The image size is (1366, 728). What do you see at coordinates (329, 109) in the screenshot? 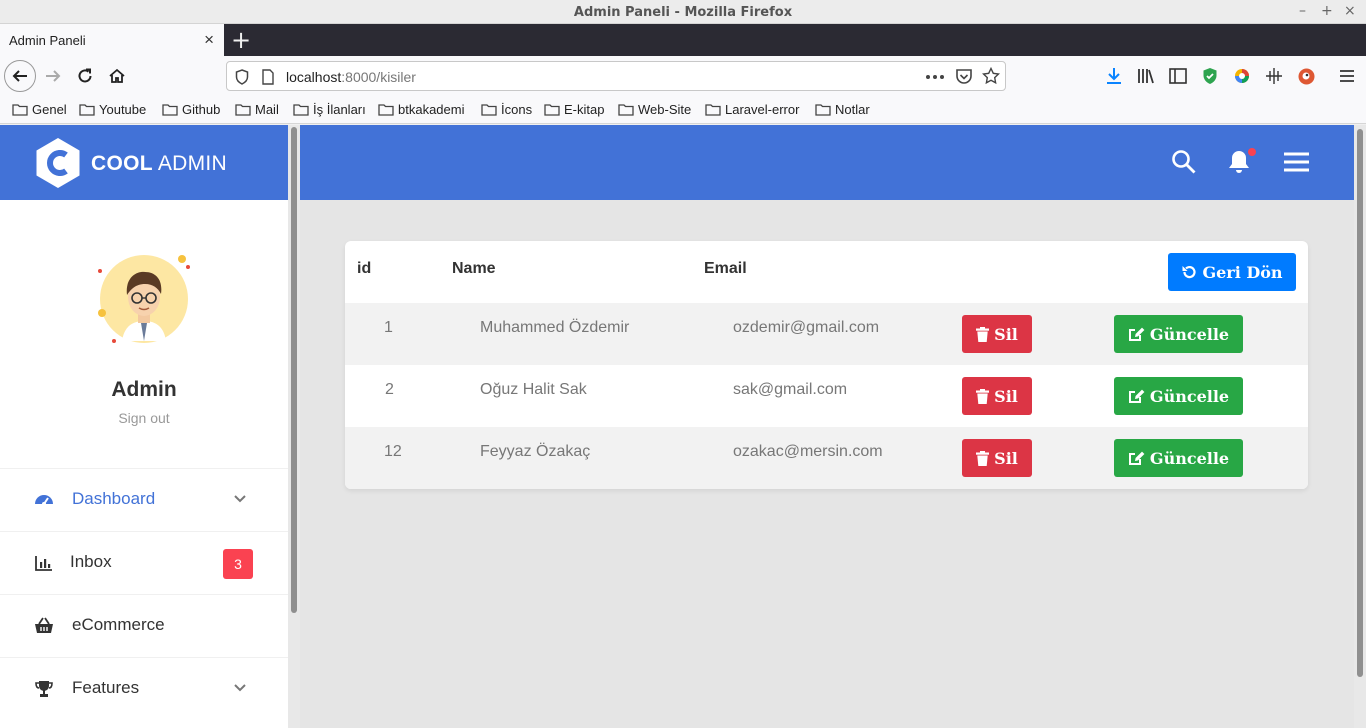
I see `bookmark-folder: İş İlanları` at bounding box center [329, 109].